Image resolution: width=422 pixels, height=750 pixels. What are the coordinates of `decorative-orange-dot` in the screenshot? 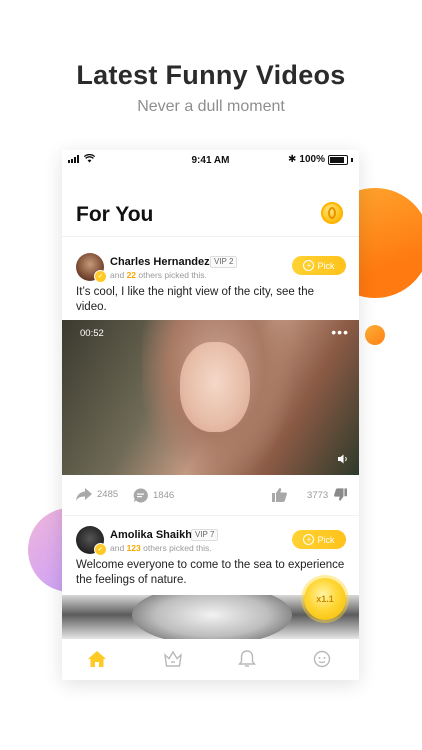 It's located at (375, 335).